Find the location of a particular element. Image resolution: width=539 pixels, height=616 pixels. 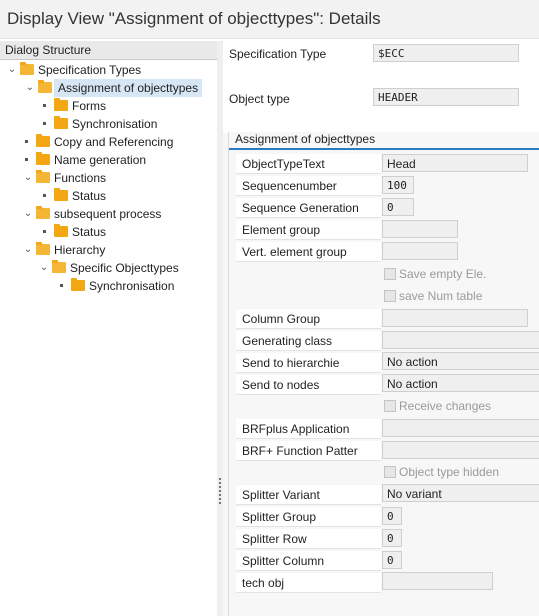

tree-node-functions: ⌄ Functions is located at coordinates (112, 178).